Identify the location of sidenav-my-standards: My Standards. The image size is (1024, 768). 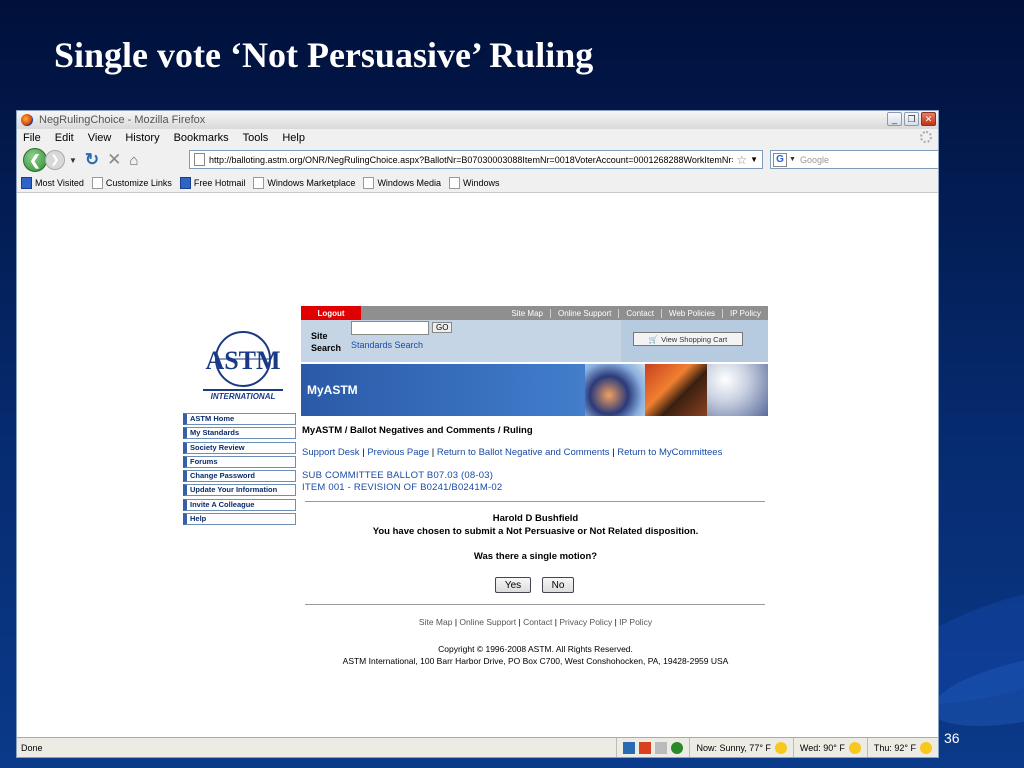
(239, 433).